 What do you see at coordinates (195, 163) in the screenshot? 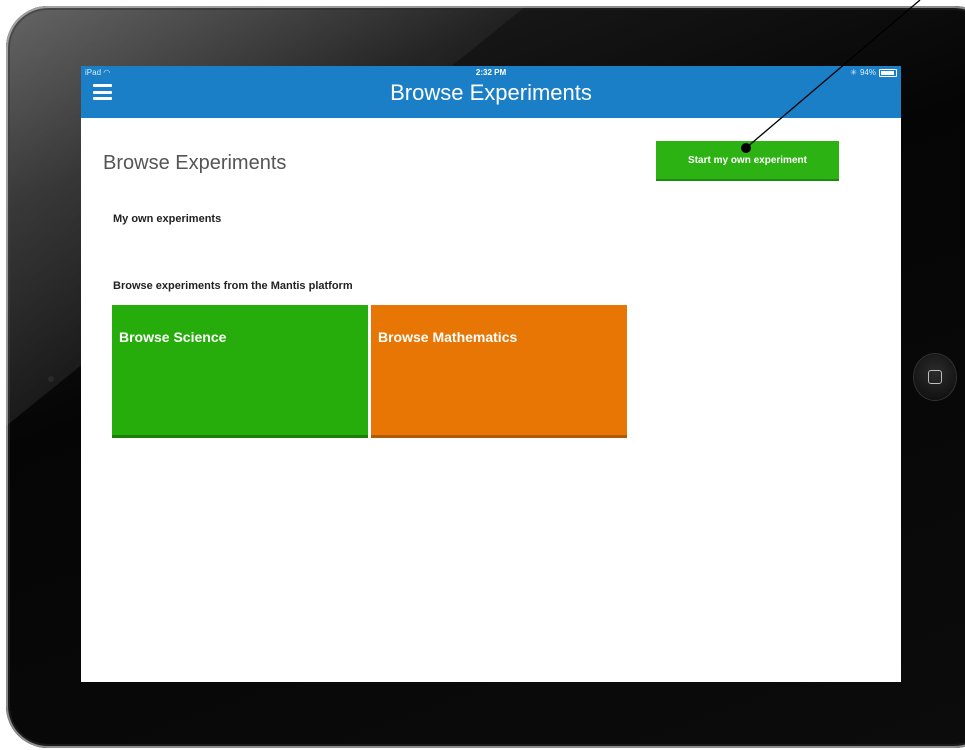
I see `page-title: Browse Experiments` at bounding box center [195, 163].